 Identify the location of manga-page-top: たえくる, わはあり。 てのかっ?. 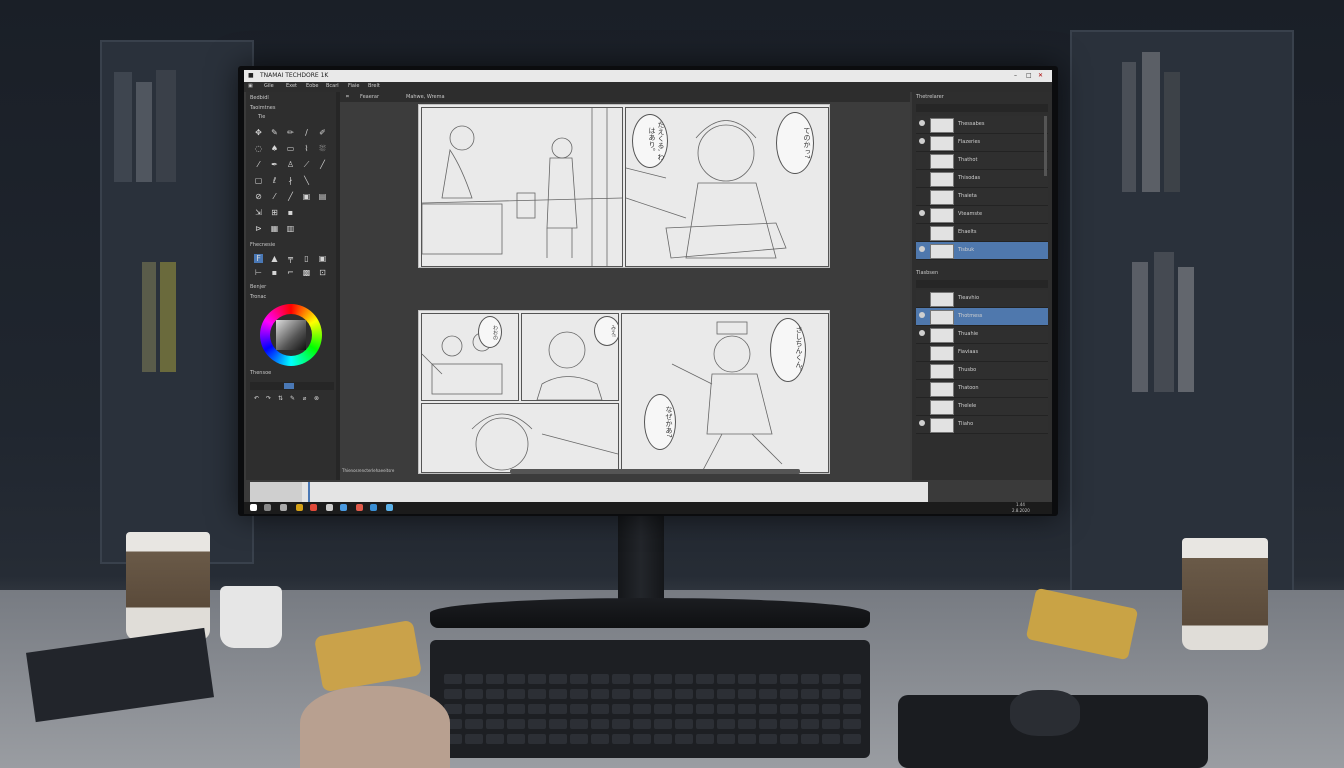
(624, 186).